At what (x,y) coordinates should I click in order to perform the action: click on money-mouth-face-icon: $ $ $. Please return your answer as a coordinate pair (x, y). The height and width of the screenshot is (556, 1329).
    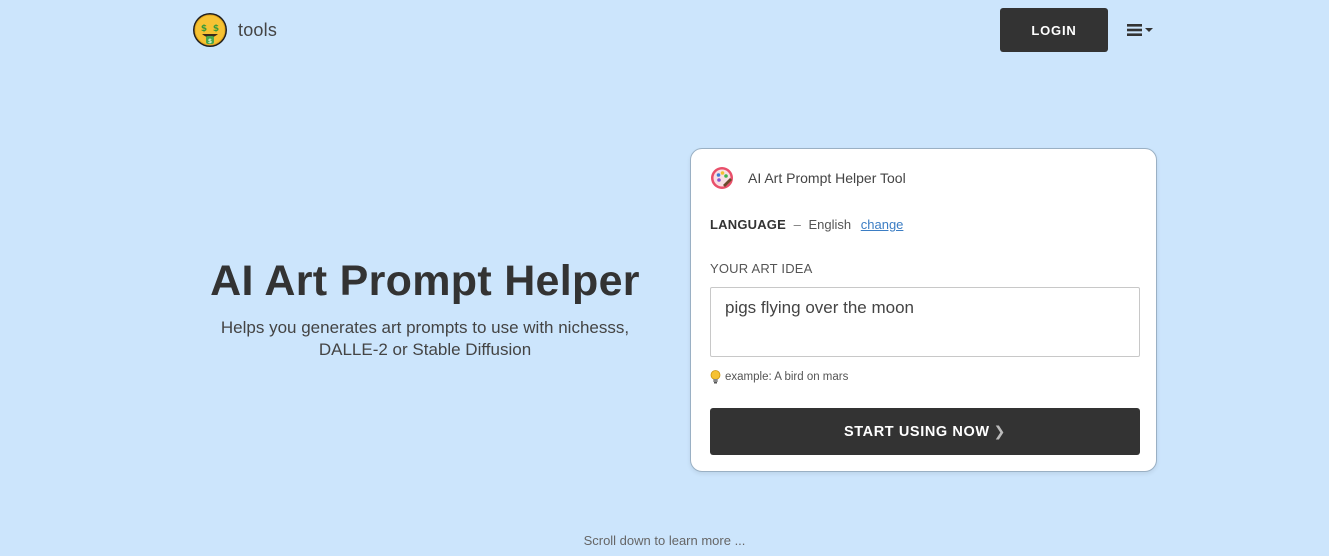
    Looking at the image, I should click on (210, 30).